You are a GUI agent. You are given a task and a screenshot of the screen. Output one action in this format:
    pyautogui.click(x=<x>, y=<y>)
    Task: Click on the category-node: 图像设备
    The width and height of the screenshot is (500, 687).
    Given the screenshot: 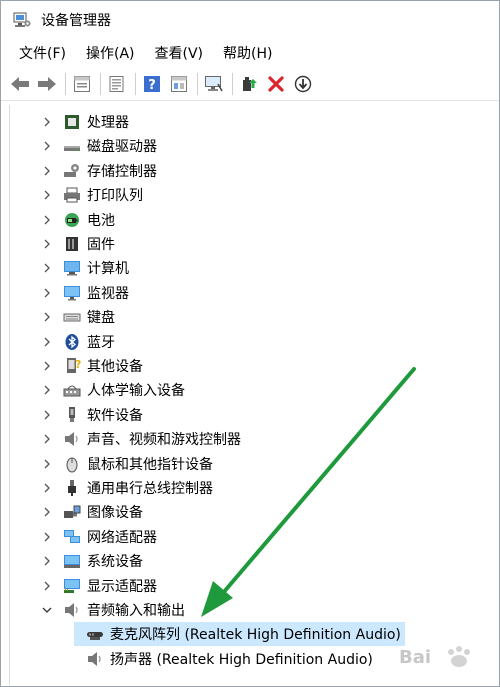 What is the action you would take?
    pyautogui.click(x=76, y=512)
    